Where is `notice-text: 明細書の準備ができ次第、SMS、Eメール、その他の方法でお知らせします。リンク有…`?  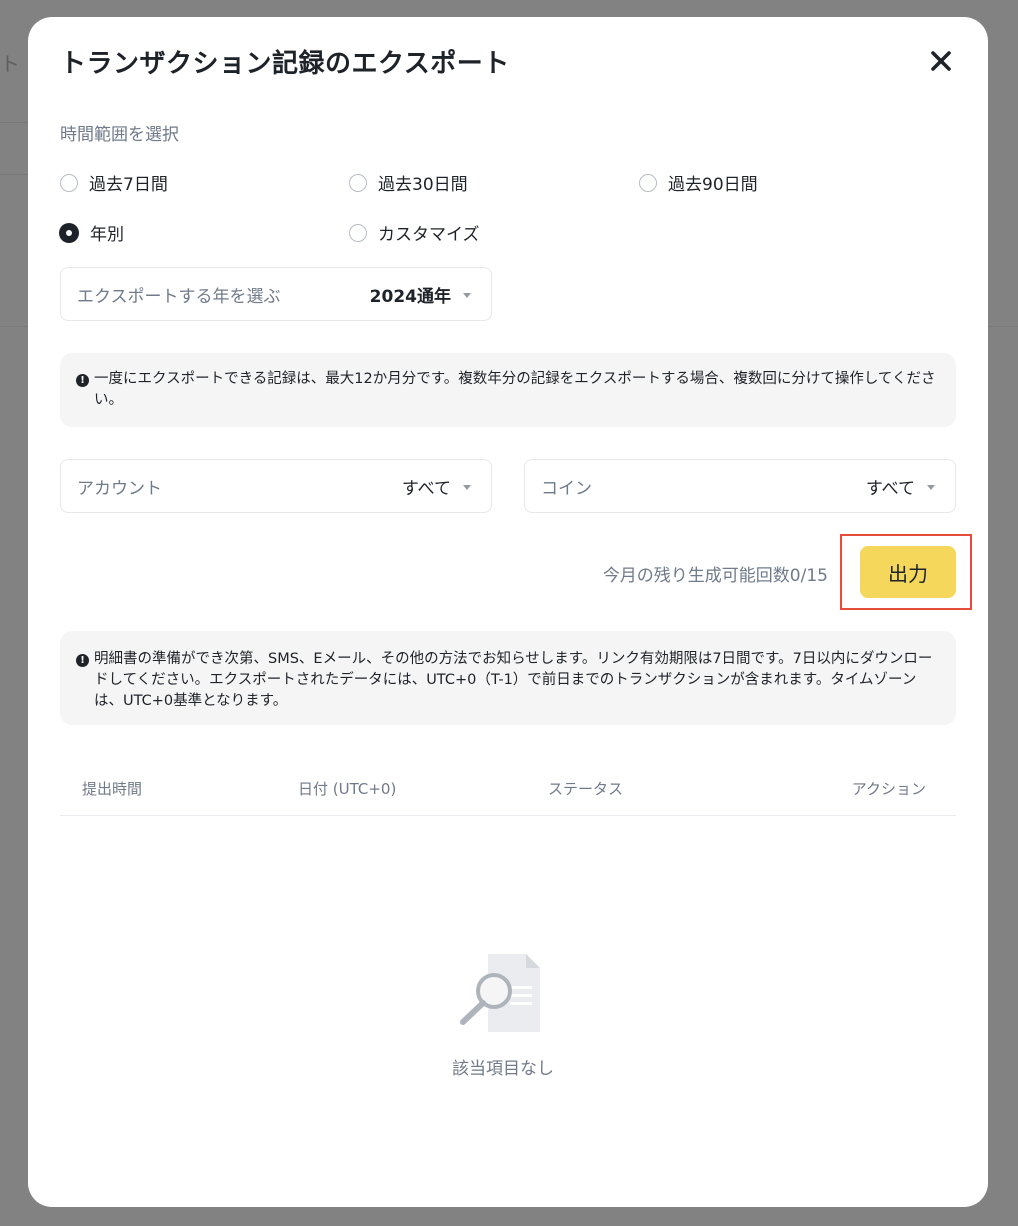
notice-text: 明細書の準備ができ次第、SMS、Eメール、その他の方法でお知らせします。リンク有… is located at coordinates (513, 680).